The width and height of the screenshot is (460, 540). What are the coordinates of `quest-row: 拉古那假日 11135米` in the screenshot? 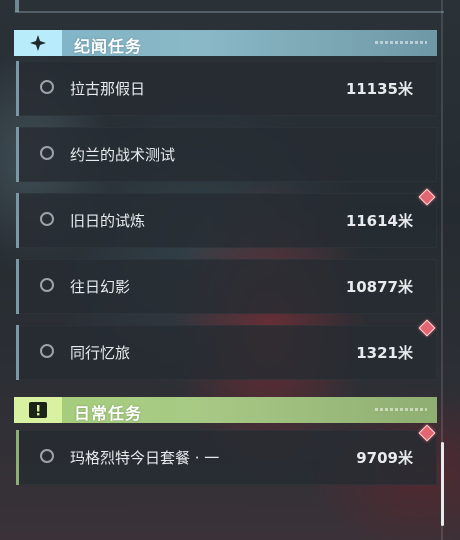 It's located at (226, 88).